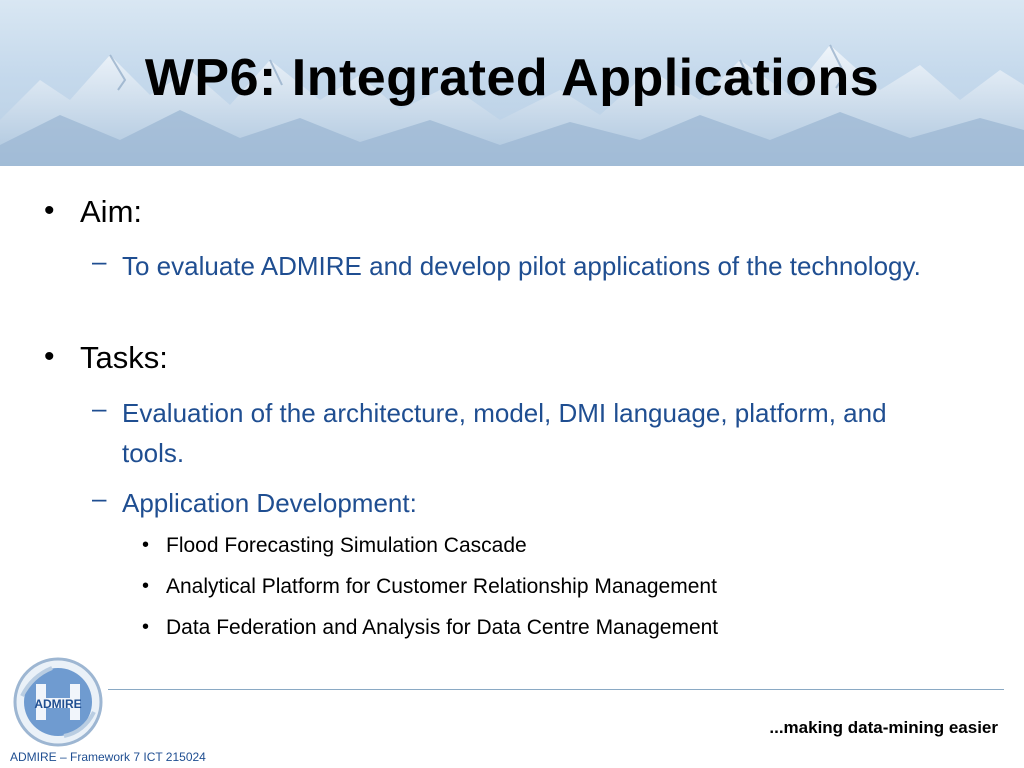  What do you see at coordinates (269, 503) in the screenshot?
I see `tasks-sub-2-text: Application Development:` at bounding box center [269, 503].